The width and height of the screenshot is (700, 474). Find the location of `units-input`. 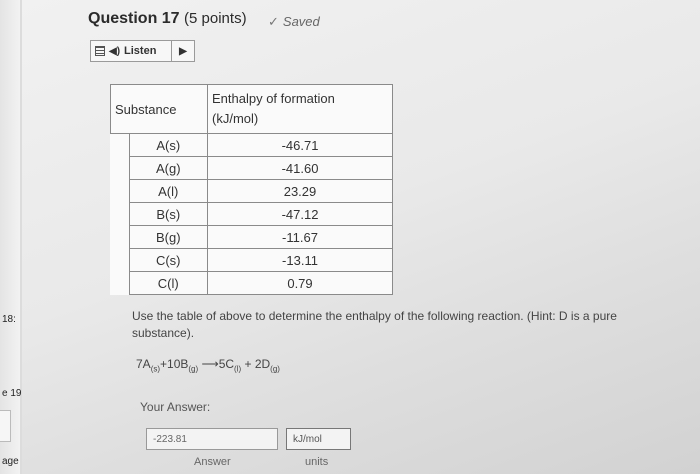

units-input is located at coordinates (318, 439).